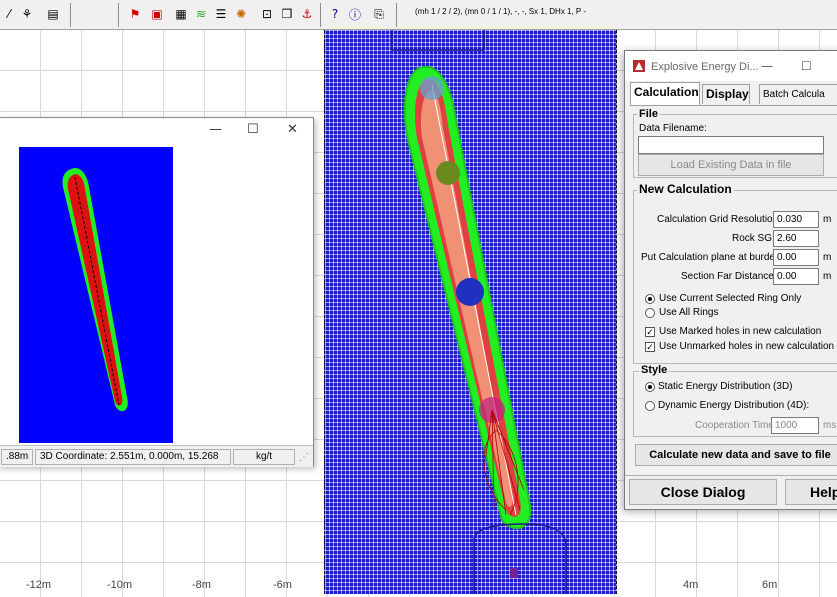  I want to click on fan-tool-icon: ⚘, so click(27, 14).